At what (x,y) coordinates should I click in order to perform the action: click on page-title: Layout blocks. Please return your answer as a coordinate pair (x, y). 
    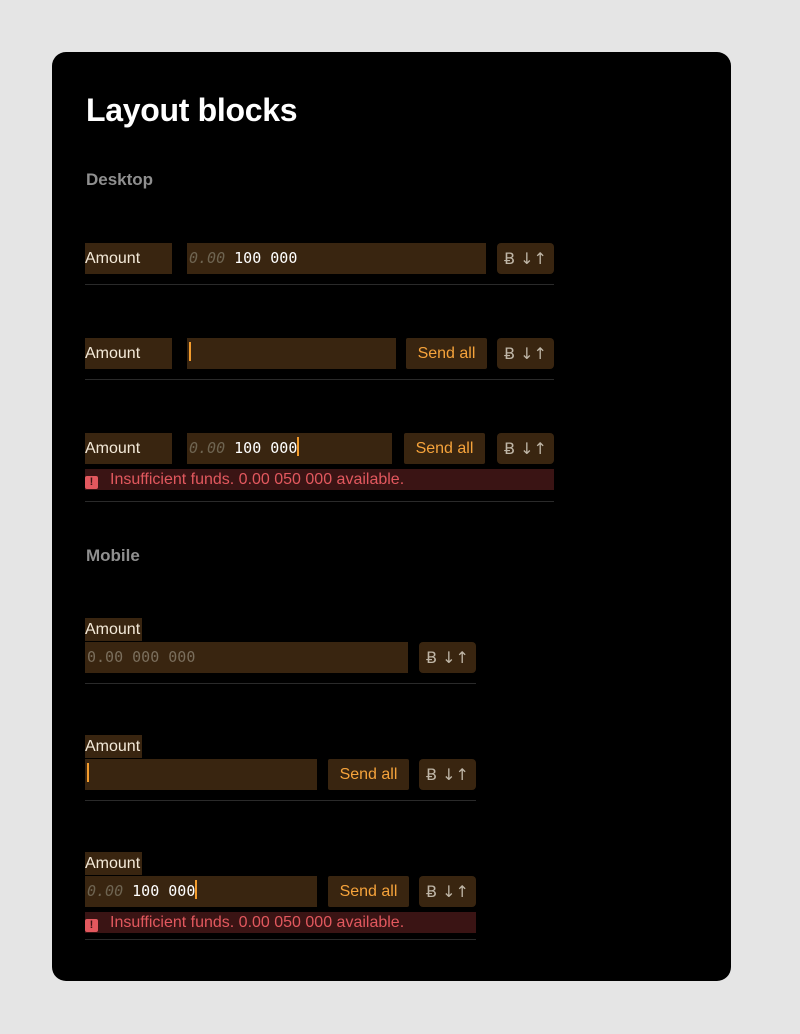
    Looking at the image, I should click on (192, 110).